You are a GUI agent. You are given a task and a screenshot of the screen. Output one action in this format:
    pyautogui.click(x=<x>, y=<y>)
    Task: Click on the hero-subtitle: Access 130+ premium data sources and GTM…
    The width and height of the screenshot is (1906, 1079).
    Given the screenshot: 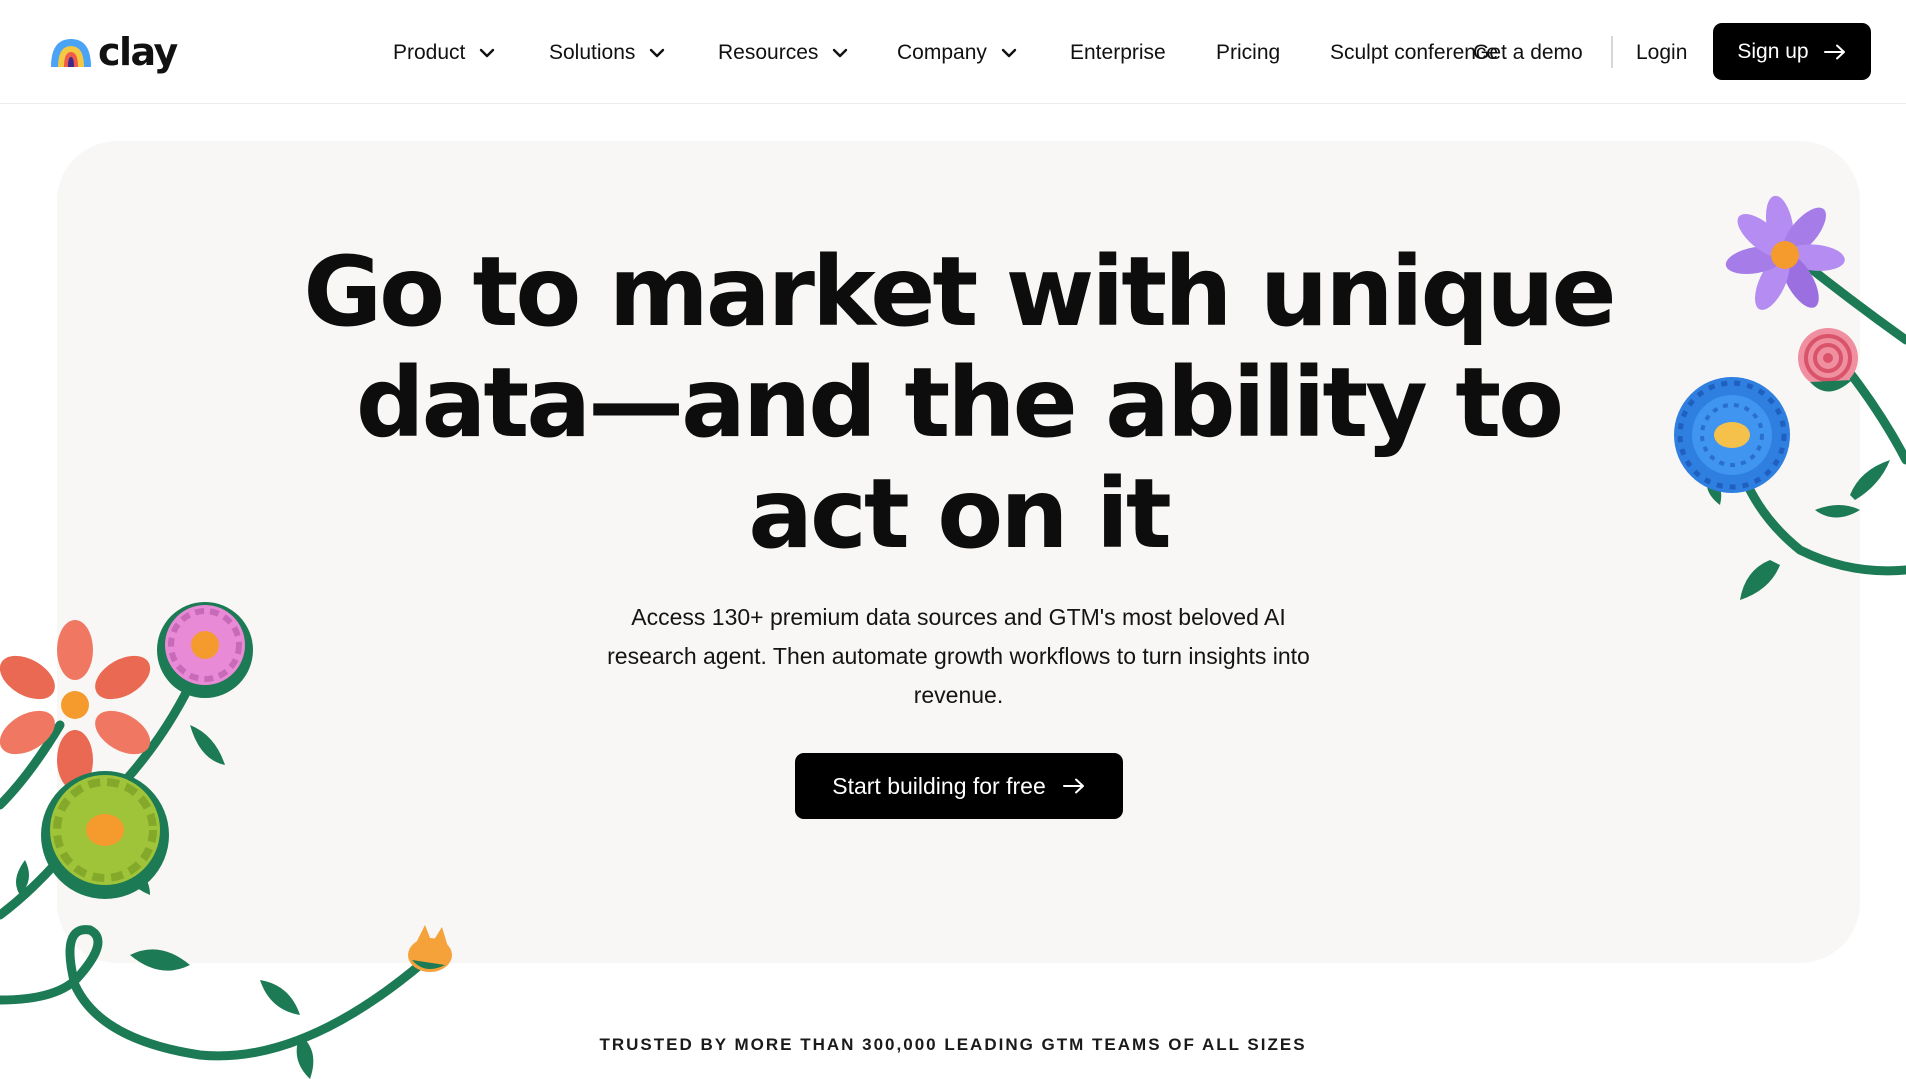 What is the action you would take?
    pyautogui.click(x=958, y=656)
    